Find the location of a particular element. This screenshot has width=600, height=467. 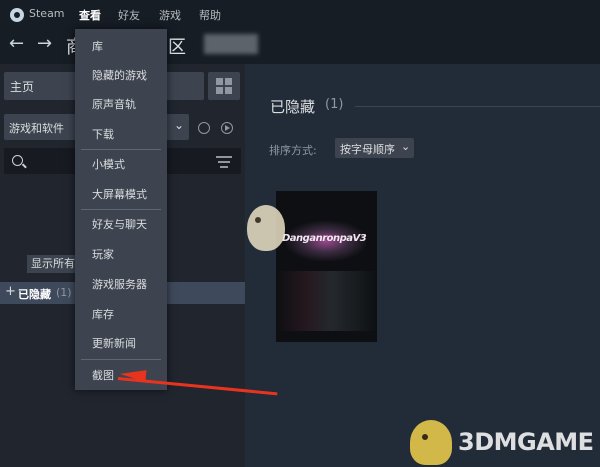

sort-value: 按字母顺序 is located at coordinates (367, 149).